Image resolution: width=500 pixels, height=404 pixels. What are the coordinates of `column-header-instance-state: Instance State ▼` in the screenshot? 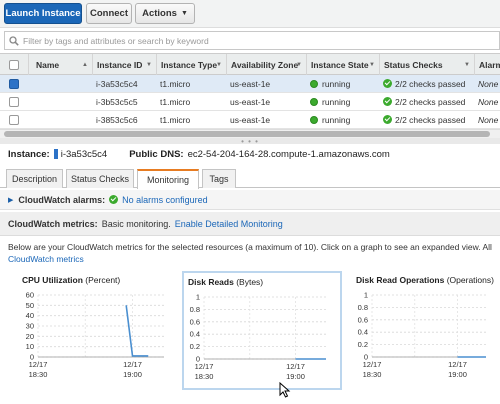 It's located at (342, 64).